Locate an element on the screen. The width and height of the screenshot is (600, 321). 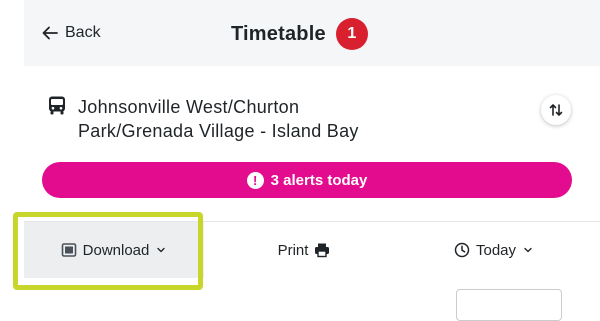
today-label: Today is located at coordinates (496, 250).